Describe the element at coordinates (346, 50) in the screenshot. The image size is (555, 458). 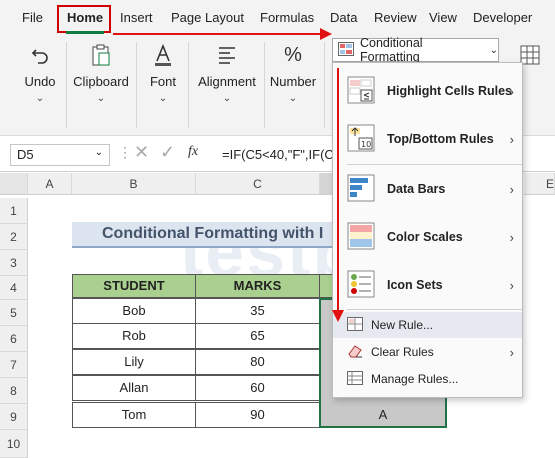
I see `conditional-formatting-icon` at that location.